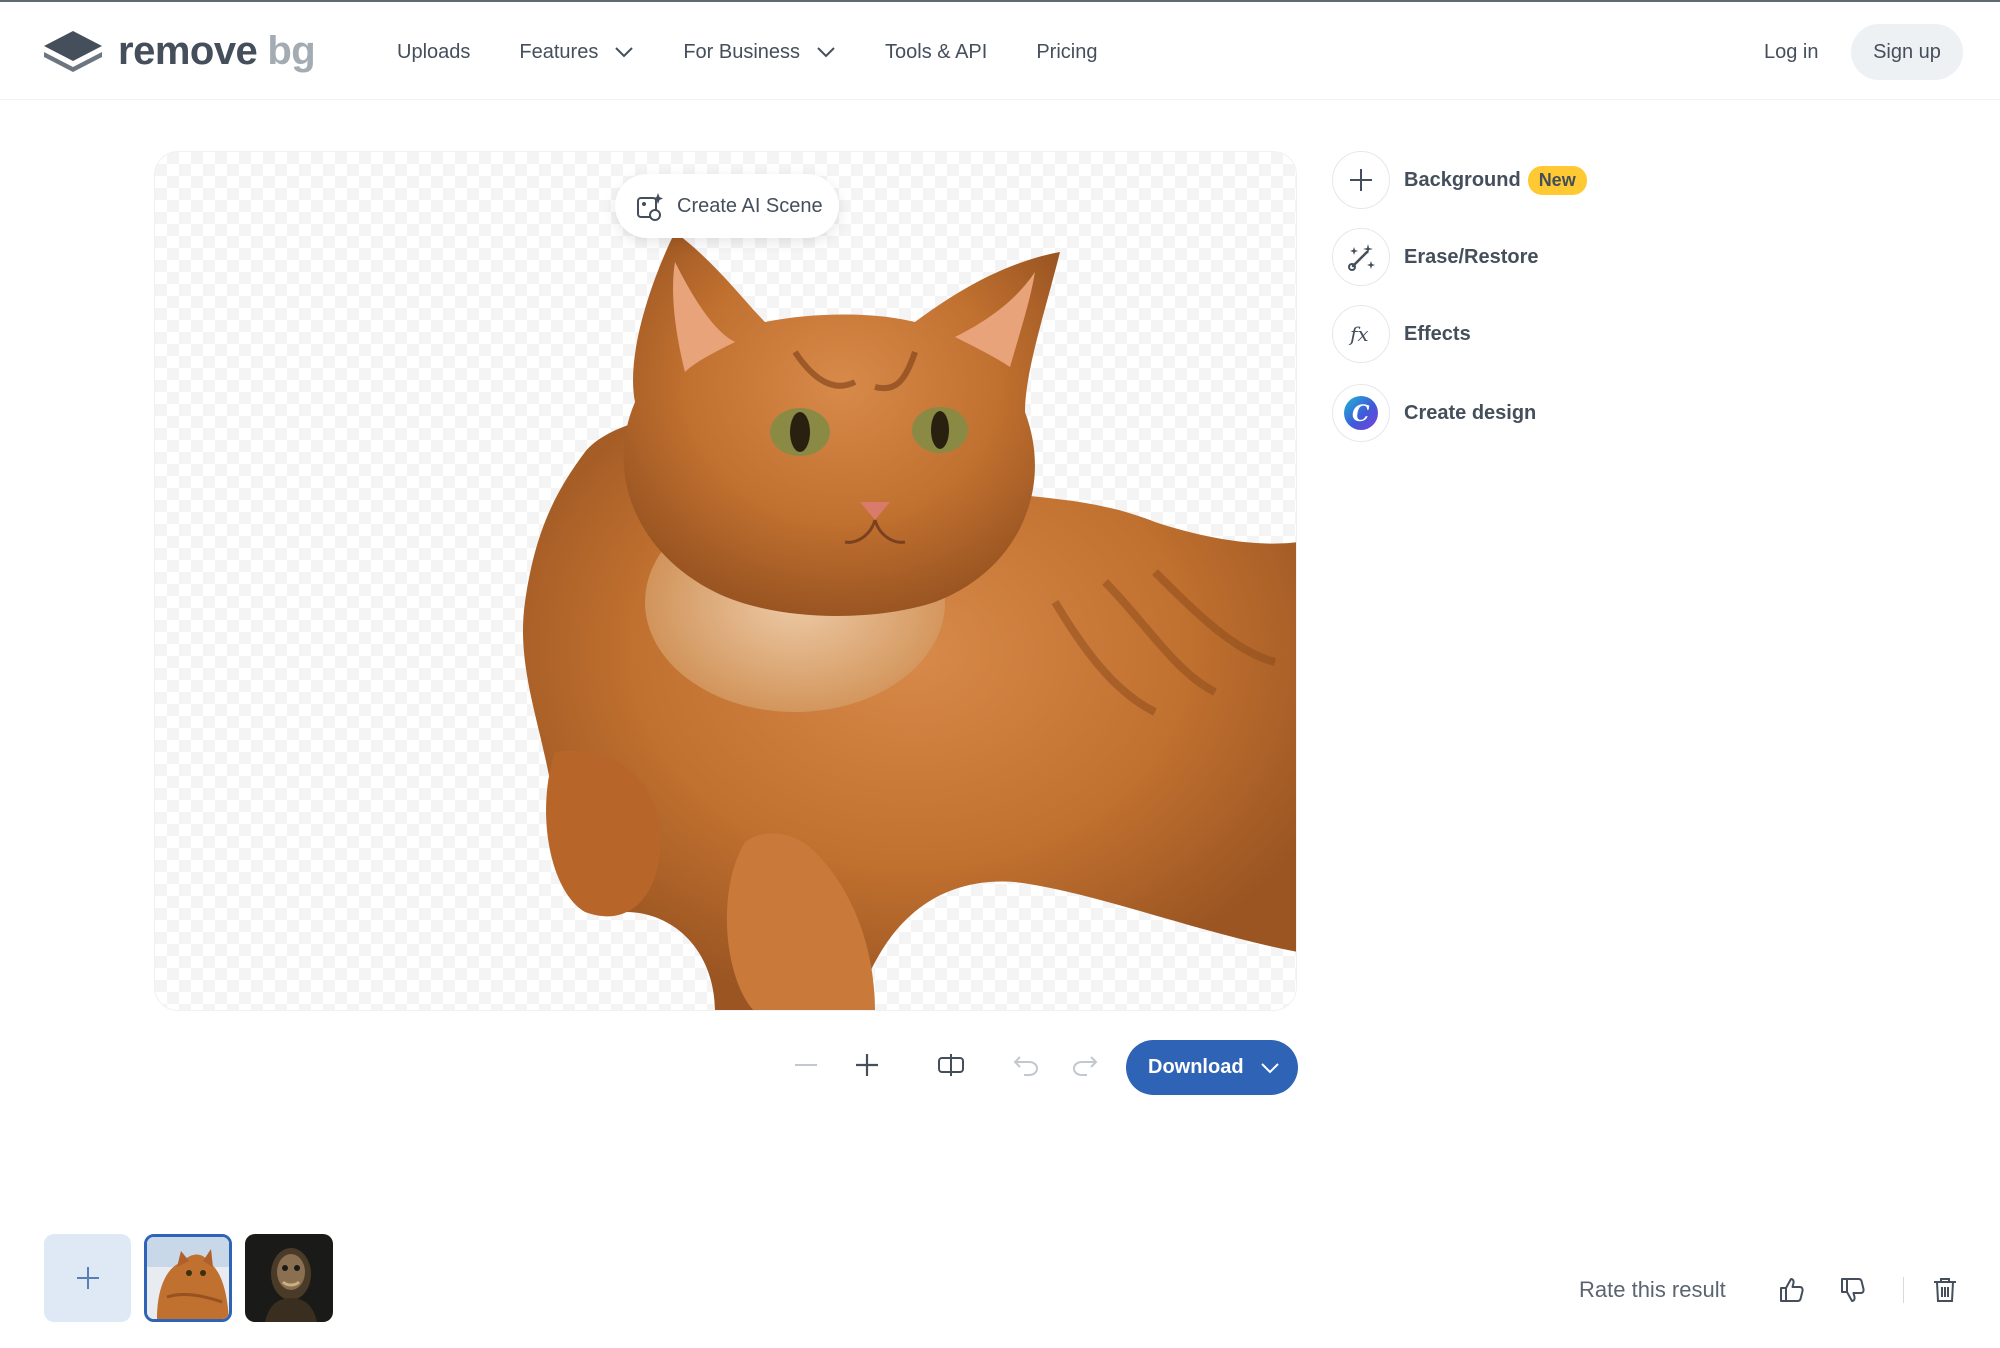 The width and height of the screenshot is (2000, 1348). I want to click on zoom-in-button, so click(867, 1065).